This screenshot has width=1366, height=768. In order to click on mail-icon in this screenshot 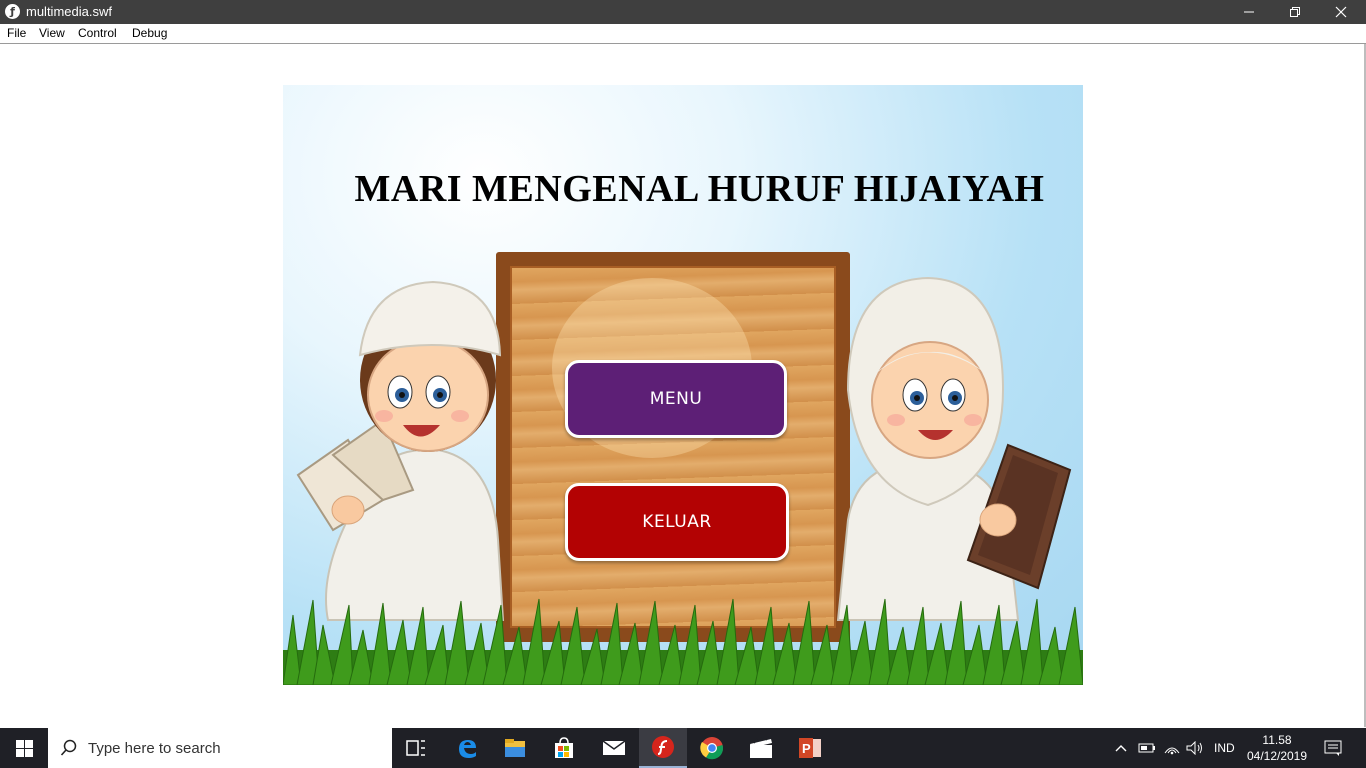, I will do `click(614, 747)`.